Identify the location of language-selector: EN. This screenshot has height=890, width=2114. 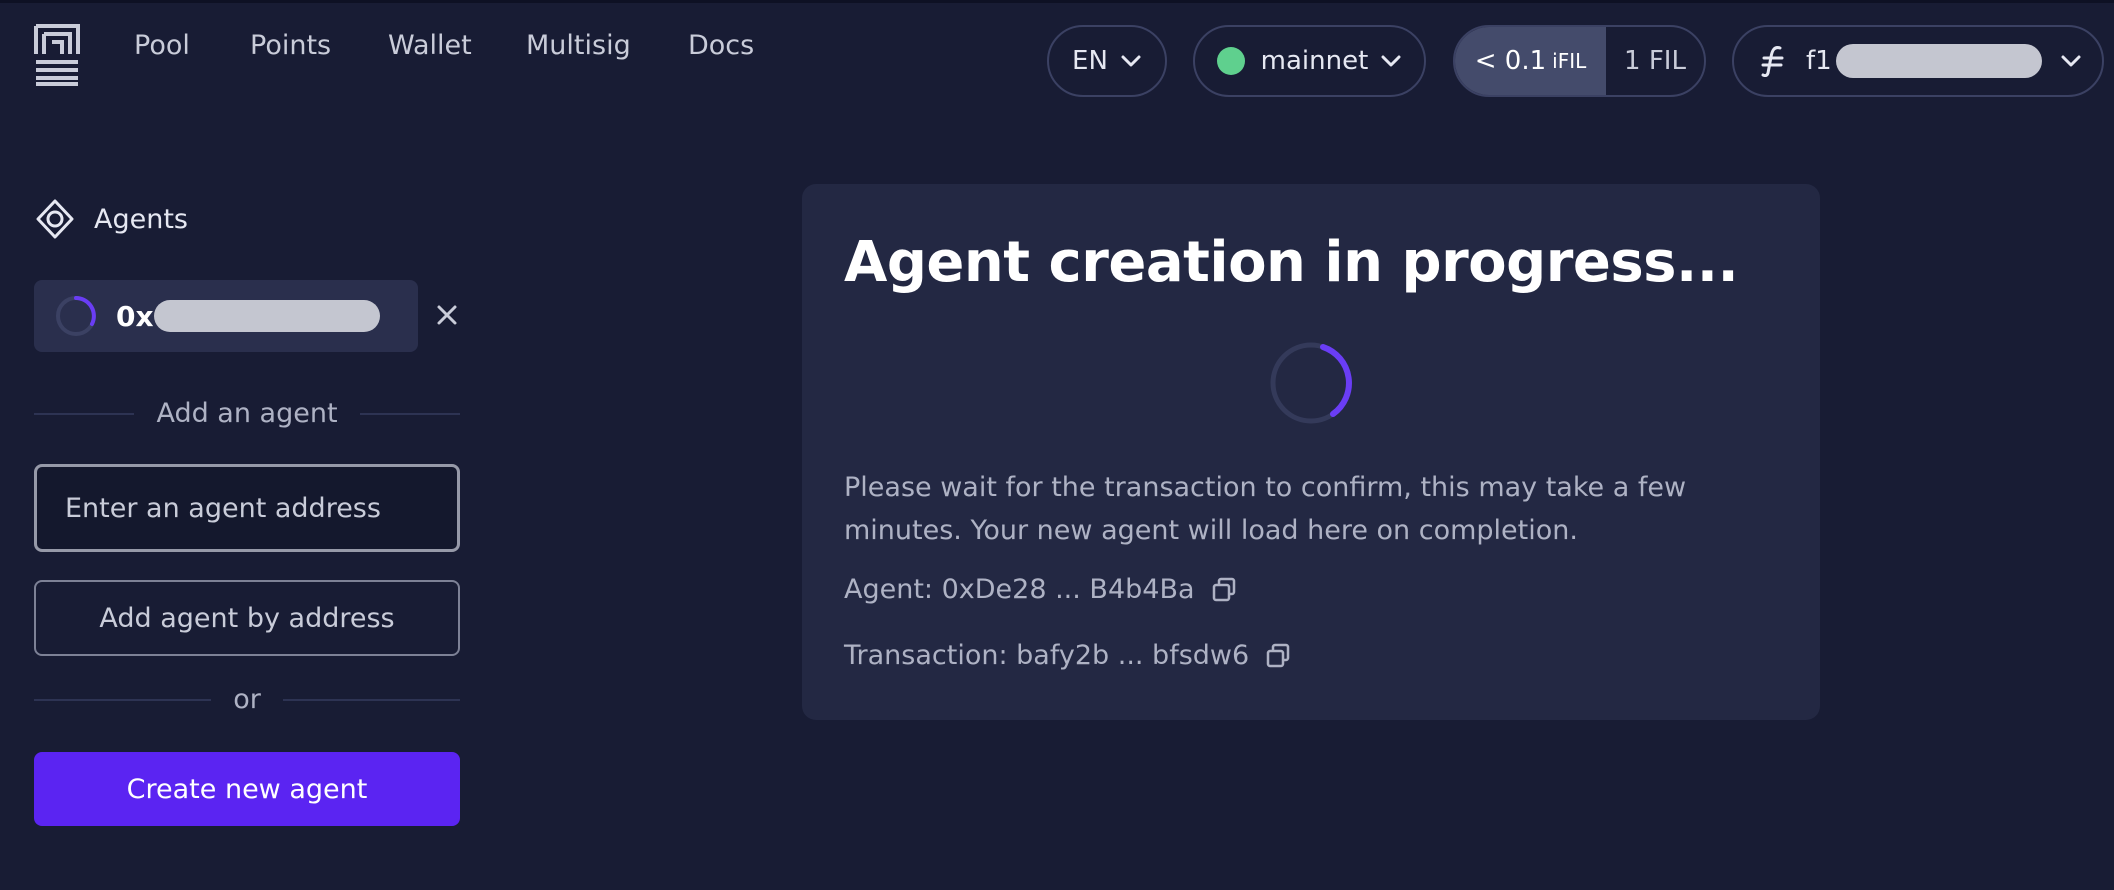
(1107, 61).